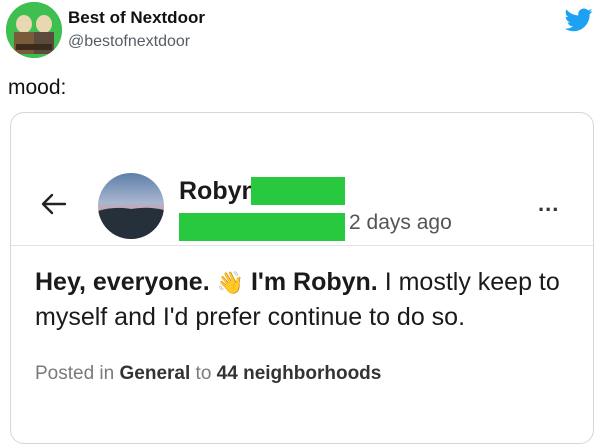  I want to click on twitter-bird-icon, so click(579, 20).